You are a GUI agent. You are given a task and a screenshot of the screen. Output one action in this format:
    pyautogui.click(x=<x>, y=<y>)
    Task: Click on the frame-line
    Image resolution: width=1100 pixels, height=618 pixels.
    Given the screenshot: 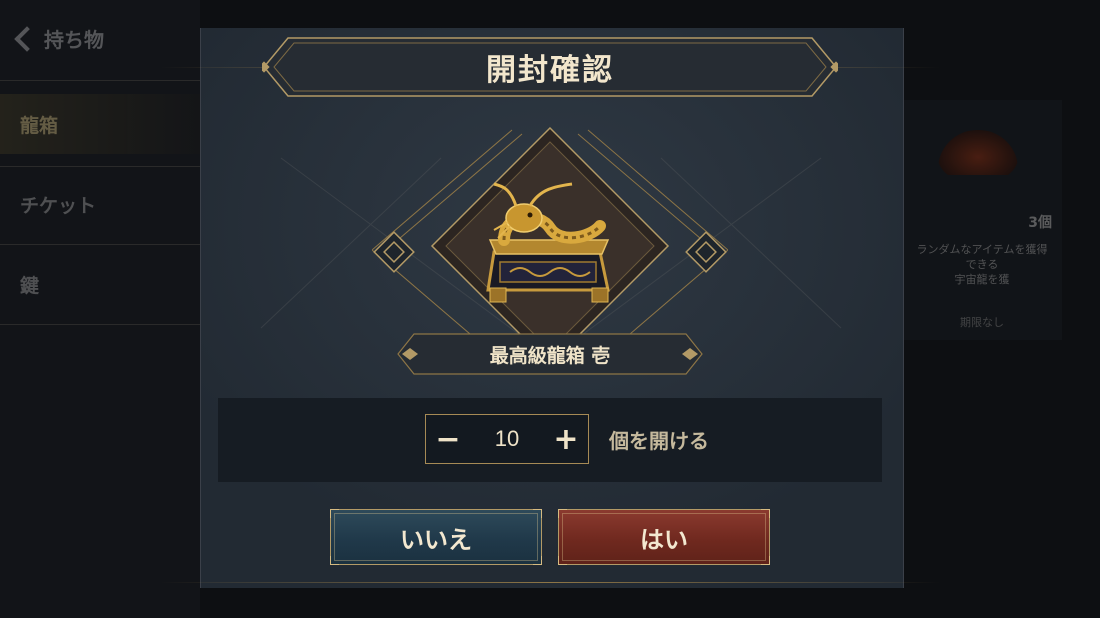 What is the action you would take?
    pyautogui.click(x=550, y=582)
    